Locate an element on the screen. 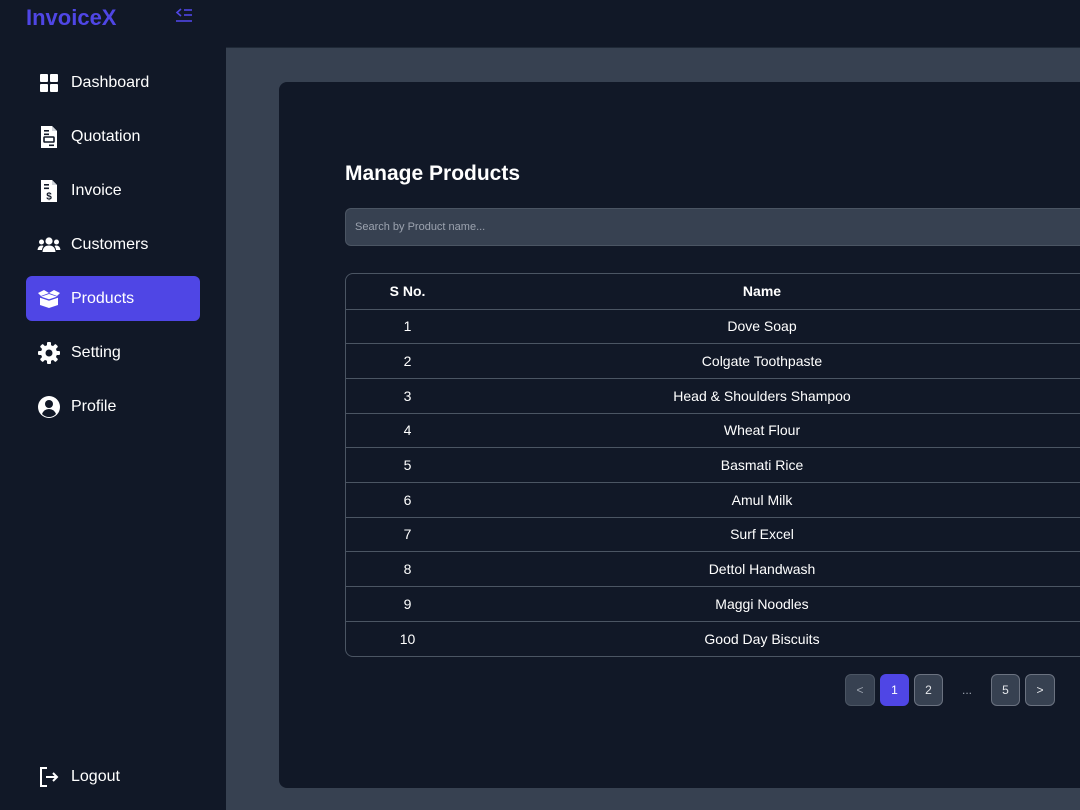 The width and height of the screenshot is (1080, 810). sidebar-item-invoice: $ Invoice is located at coordinates (113, 190).